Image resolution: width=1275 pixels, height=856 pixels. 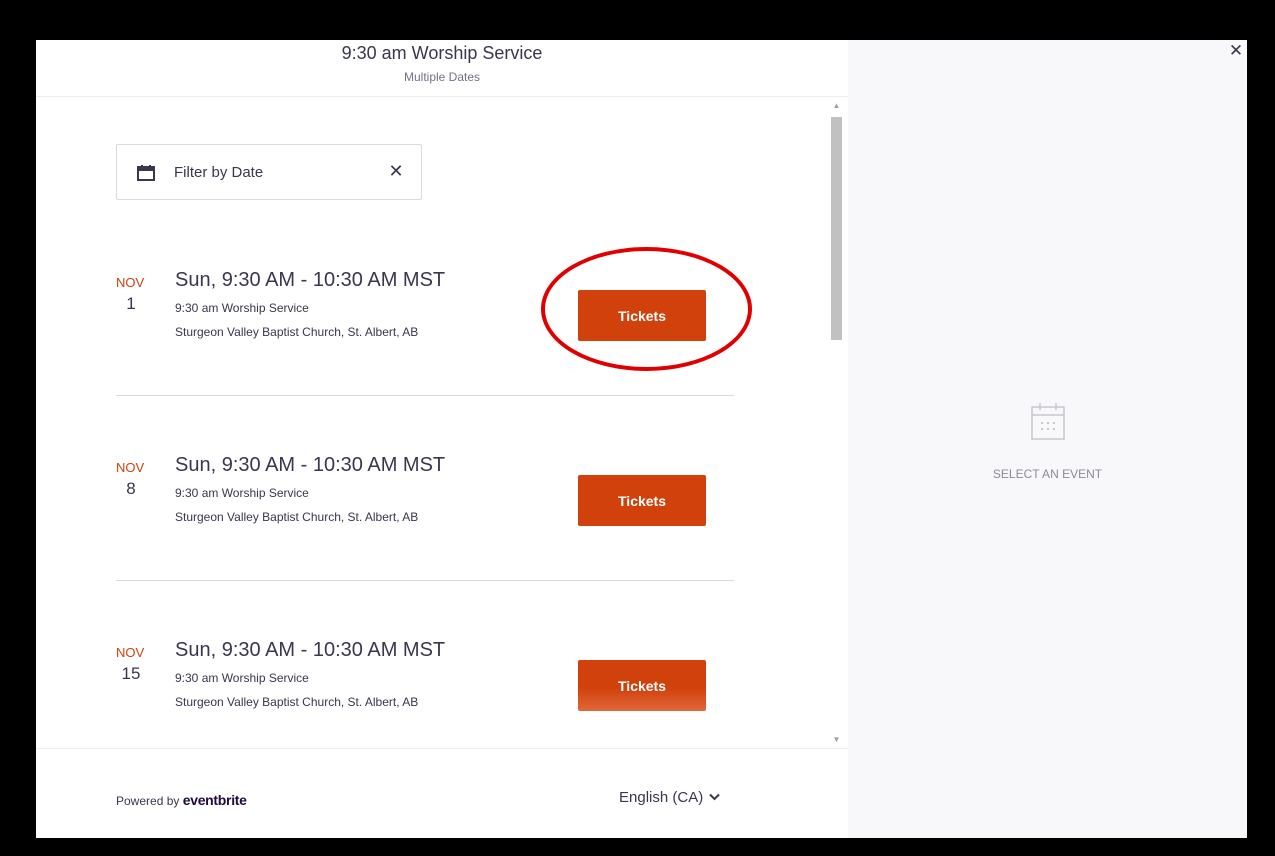 I want to click on event-day: 15, so click(x=131, y=673).